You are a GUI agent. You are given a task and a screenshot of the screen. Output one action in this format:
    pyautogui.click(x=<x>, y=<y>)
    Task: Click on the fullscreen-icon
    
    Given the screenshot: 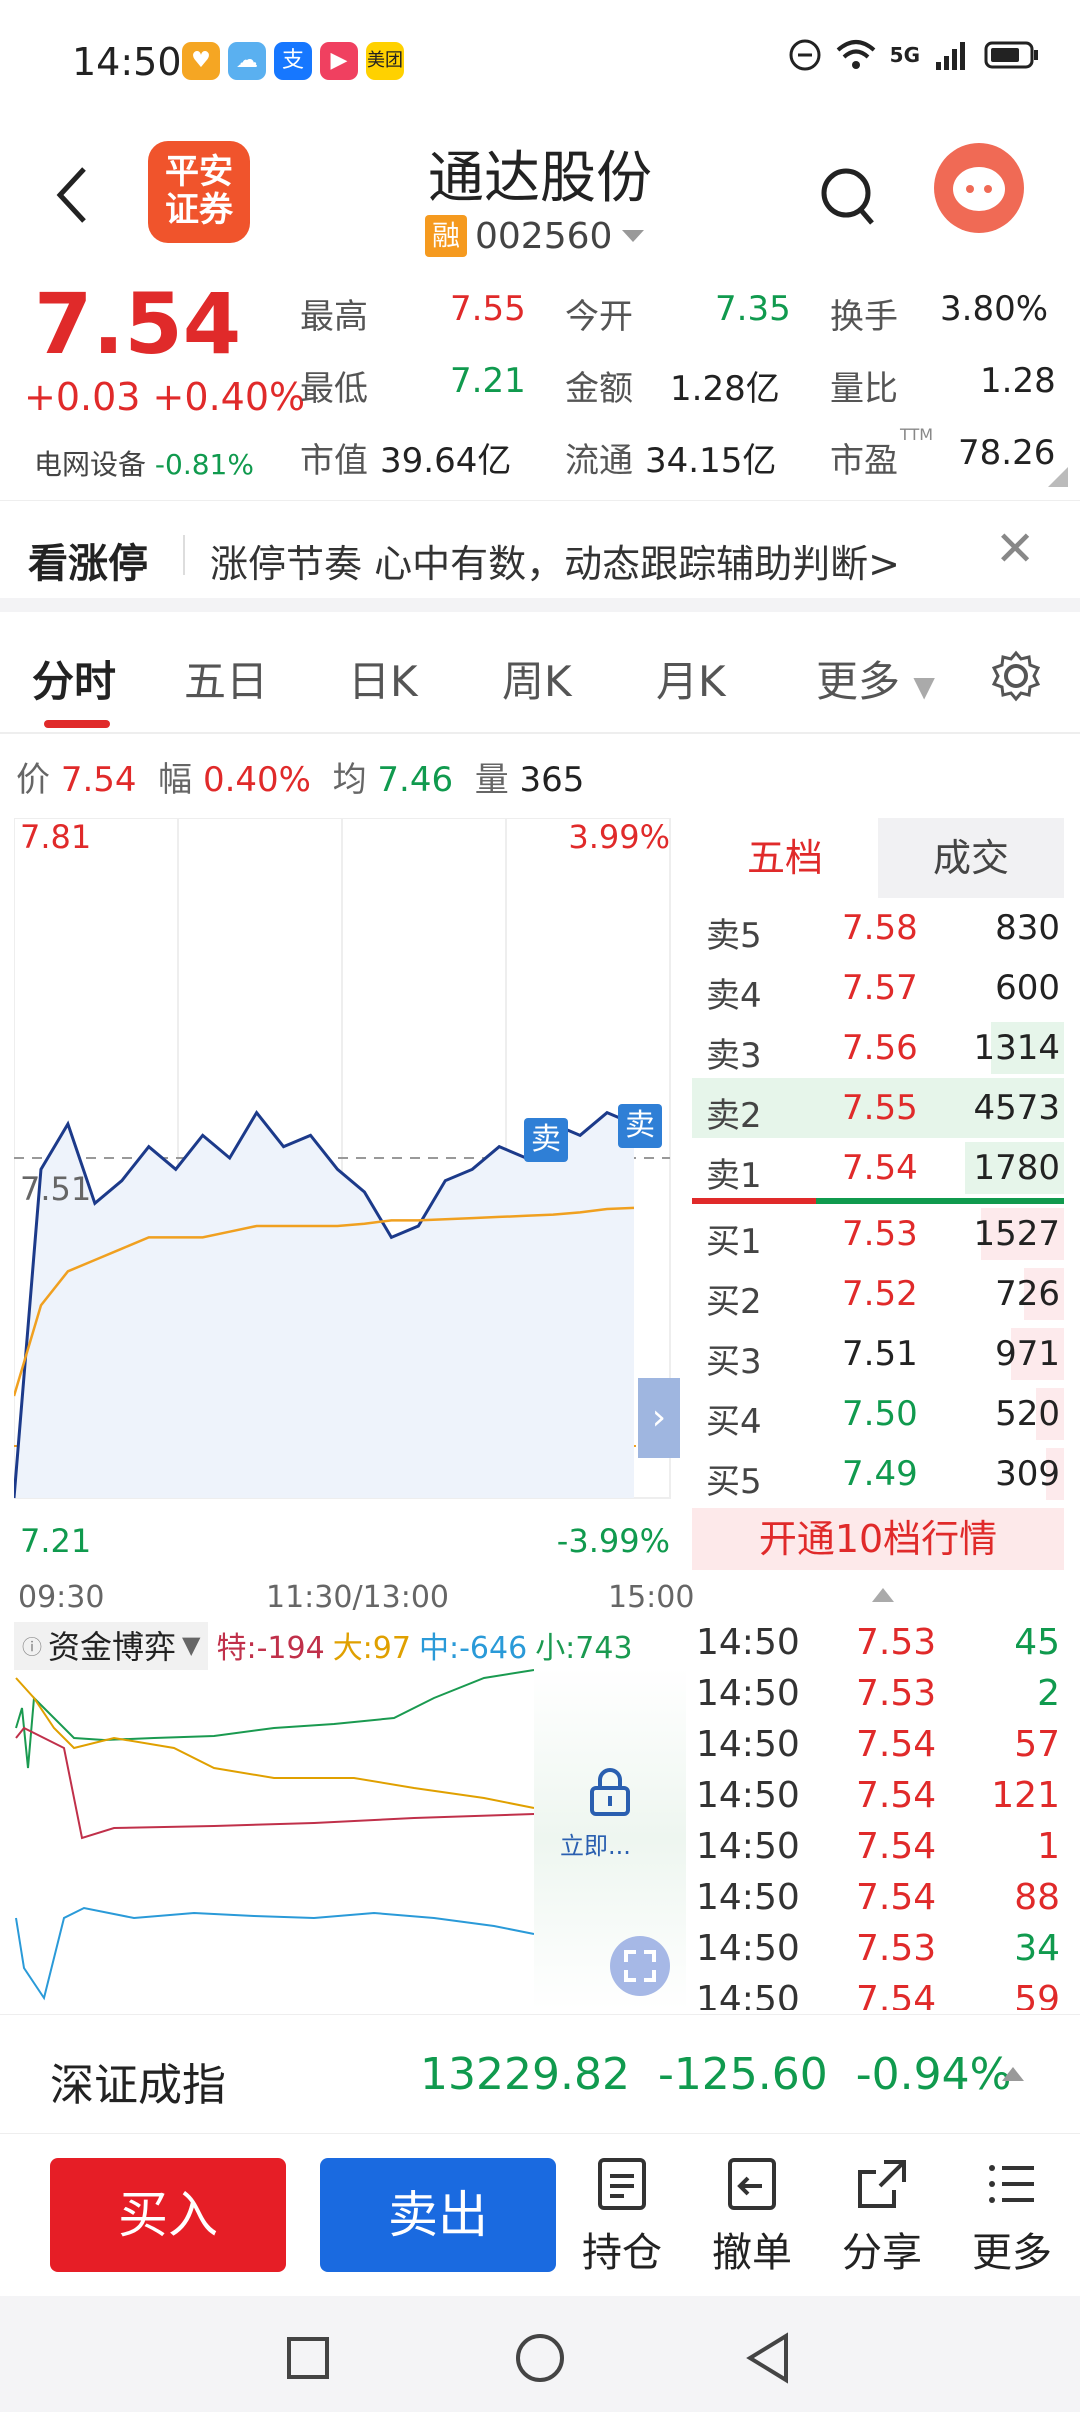 What is the action you would take?
    pyautogui.click(x=640, y=1966)
    